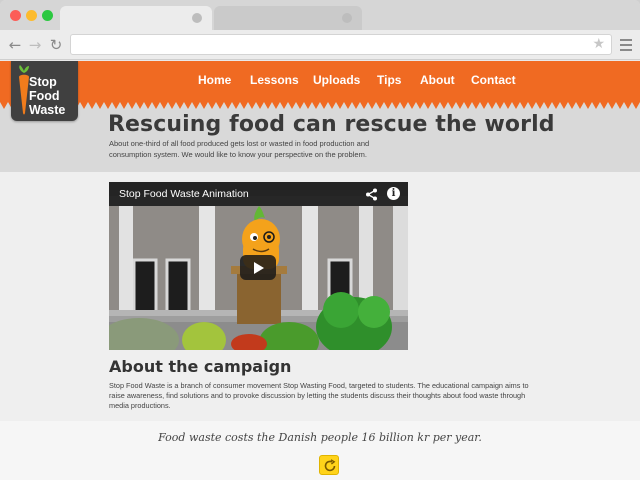  I want to click on bookmark-star-icon: ★, so click(598, 44).